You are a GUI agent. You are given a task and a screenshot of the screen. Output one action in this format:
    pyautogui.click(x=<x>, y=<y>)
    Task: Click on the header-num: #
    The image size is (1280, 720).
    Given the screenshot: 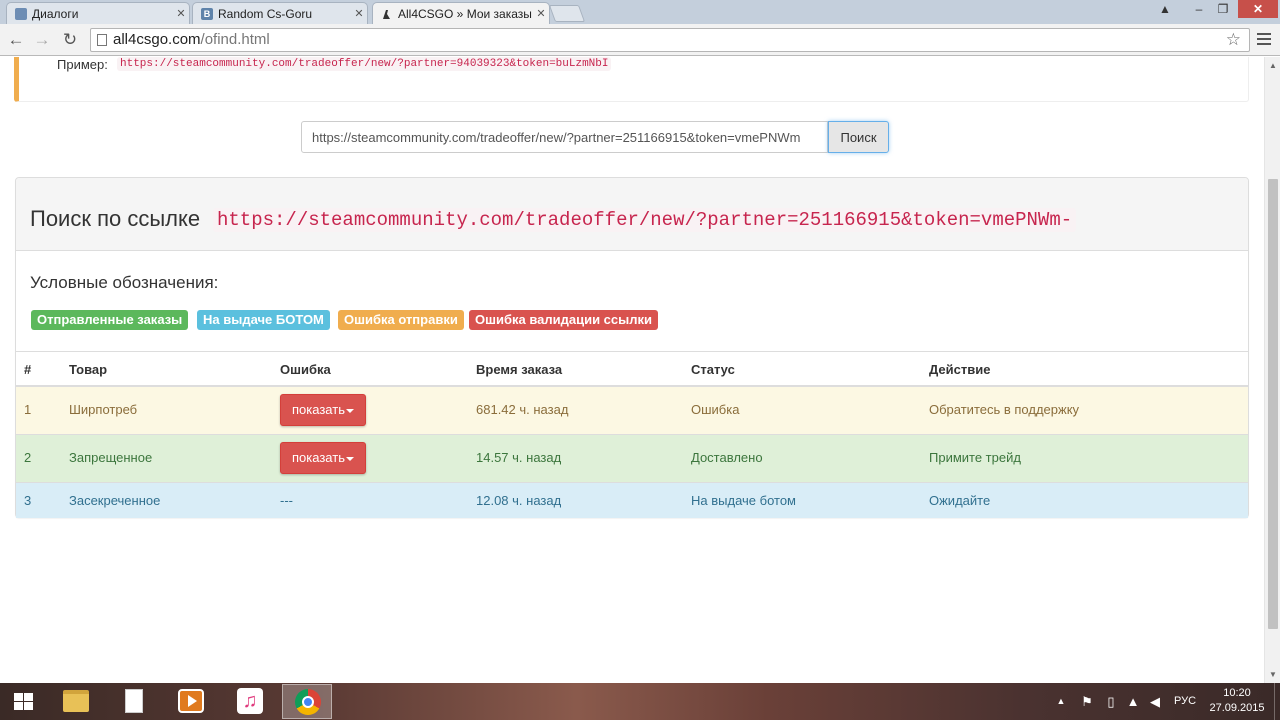 What is the action you would take?
    pyautogui.click(x=28, y=369)
    